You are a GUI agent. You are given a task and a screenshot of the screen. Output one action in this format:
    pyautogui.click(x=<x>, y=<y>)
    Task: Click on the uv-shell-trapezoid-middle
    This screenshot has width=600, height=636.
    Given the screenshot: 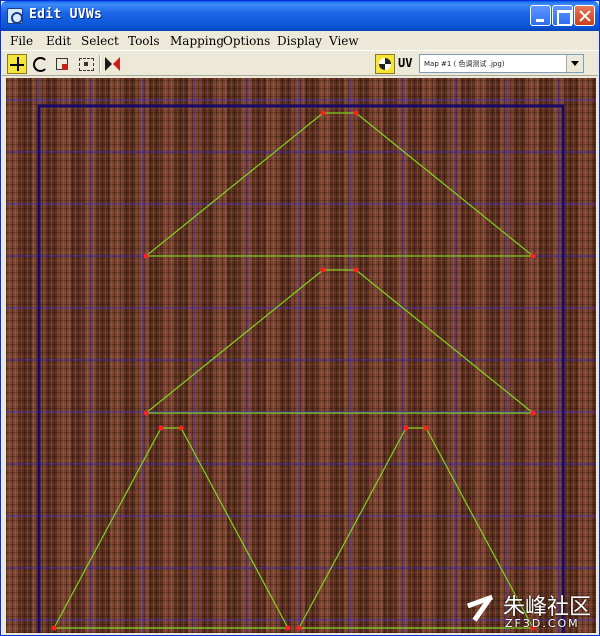 What is the action you would take?
    pyautogui.click(x=339, y=341)
    